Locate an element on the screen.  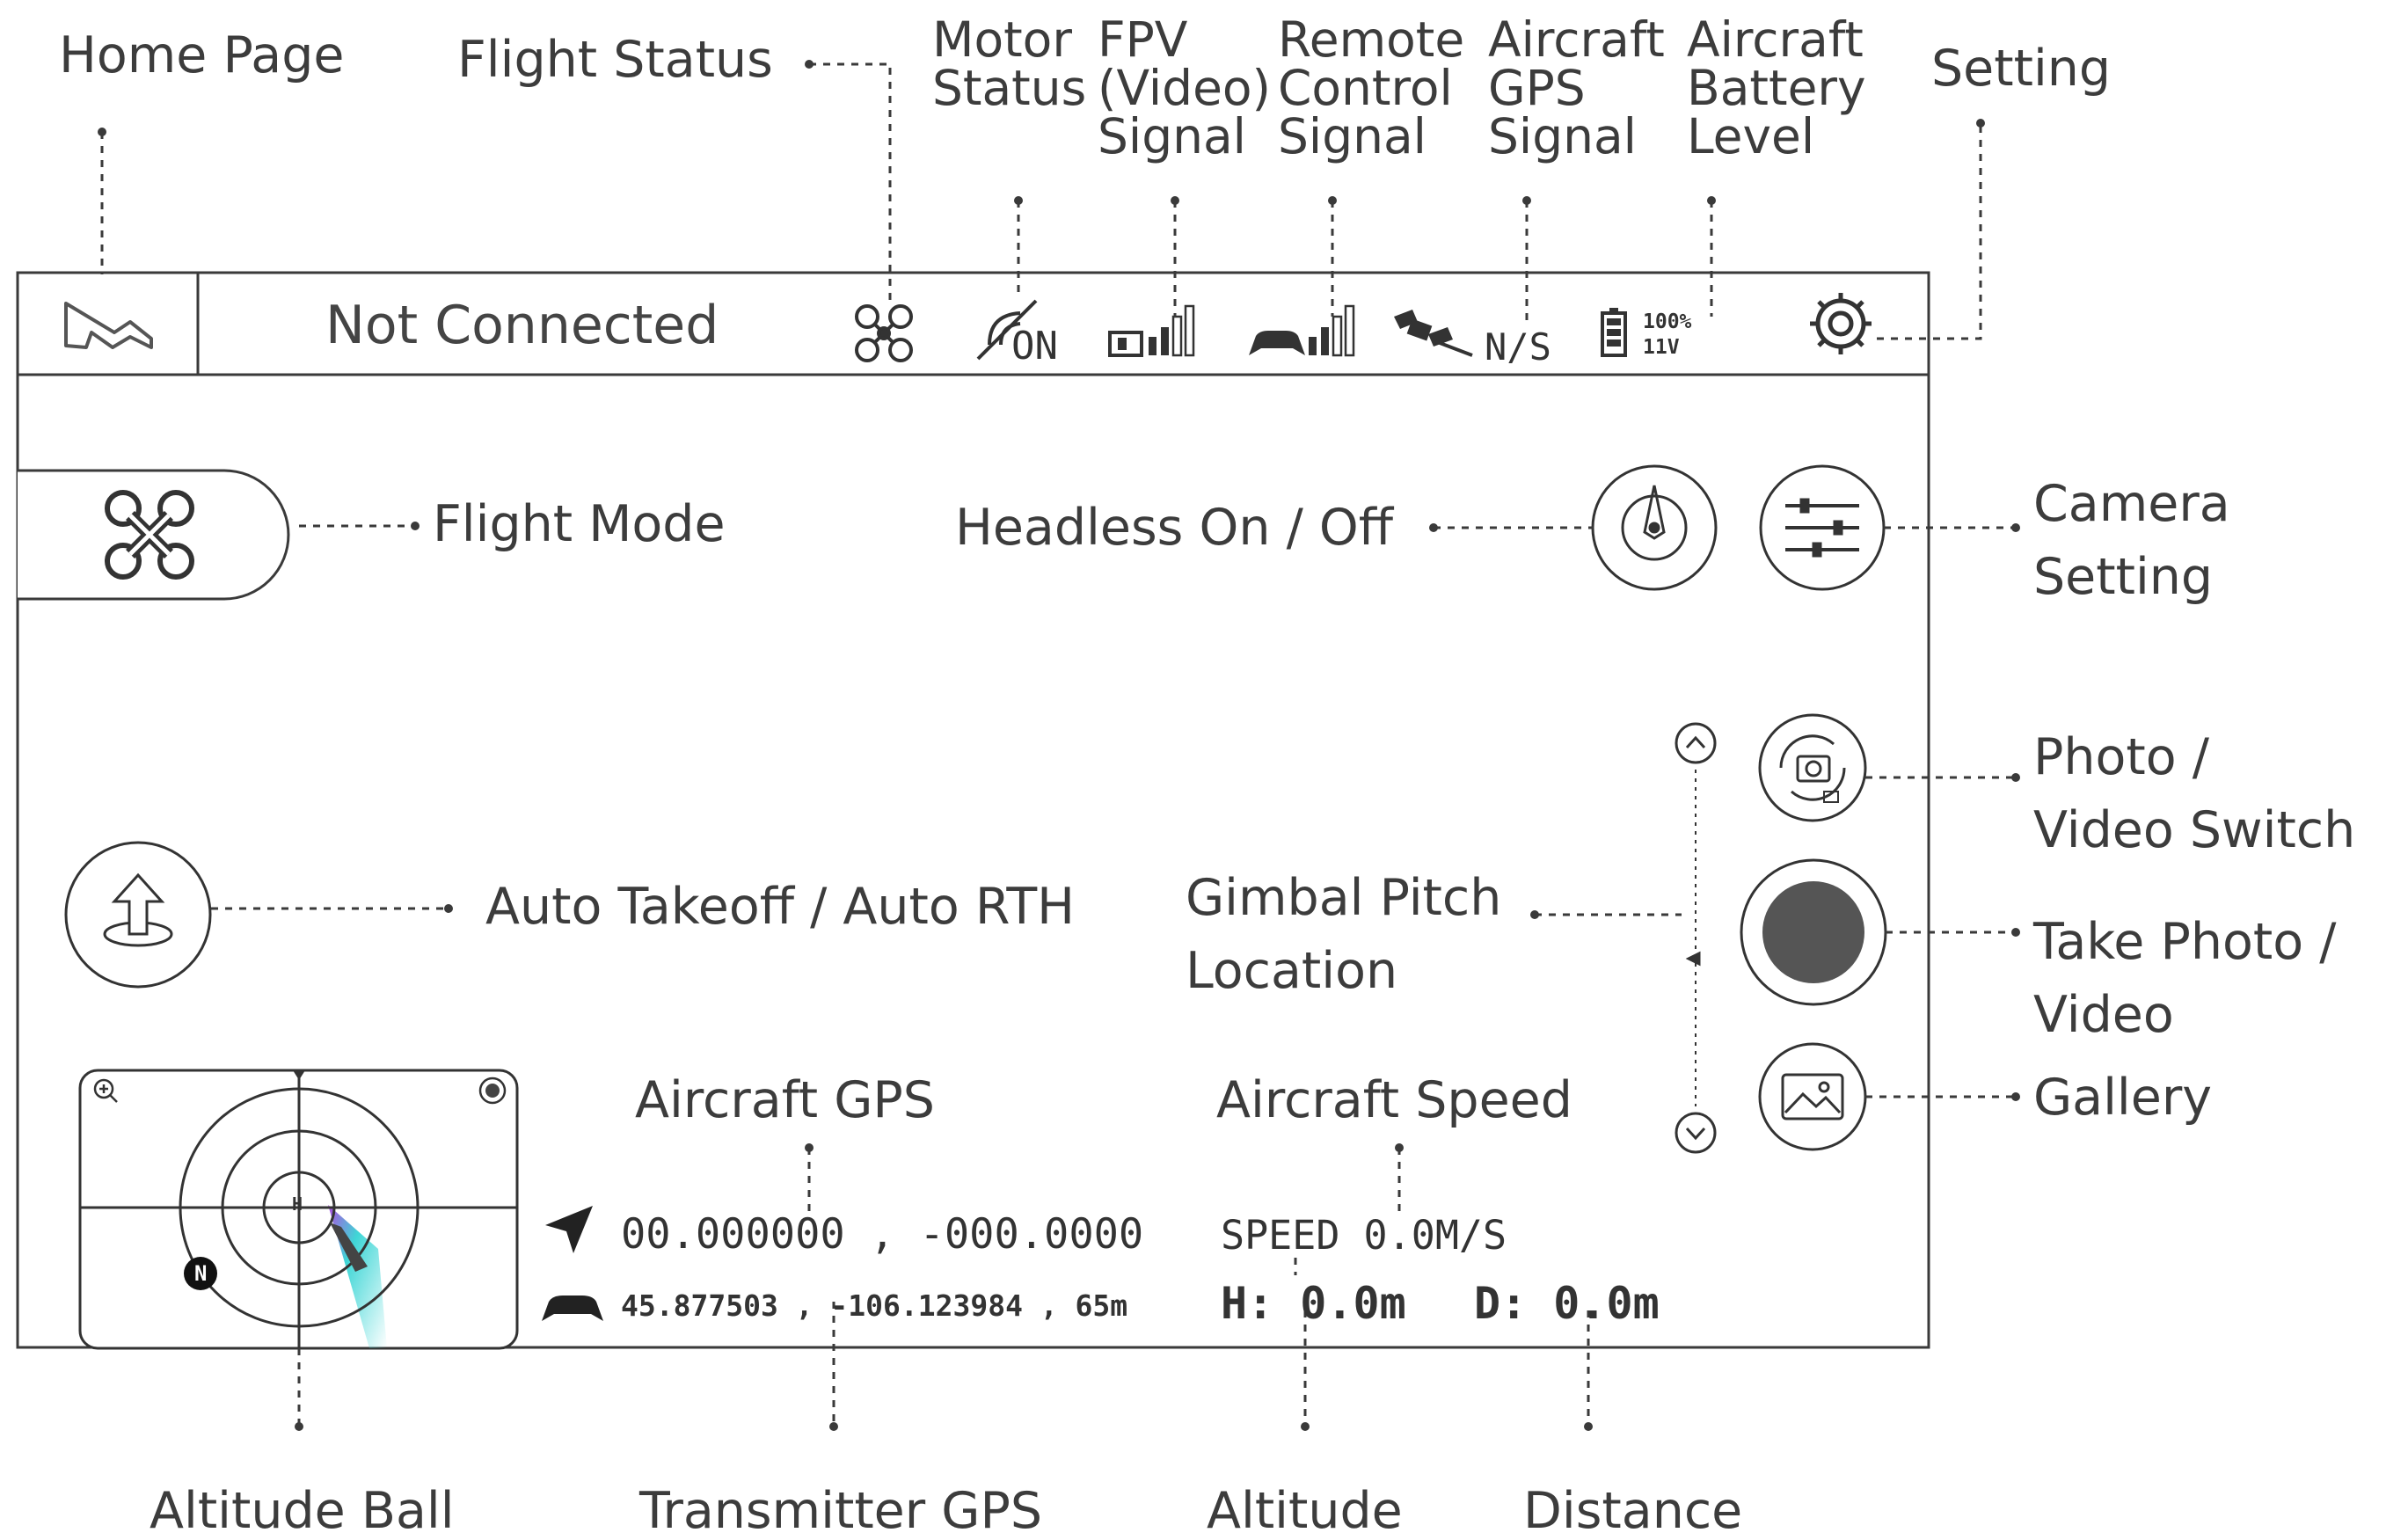
gps-state-text: N/S is located at coordinates (1518, 347).